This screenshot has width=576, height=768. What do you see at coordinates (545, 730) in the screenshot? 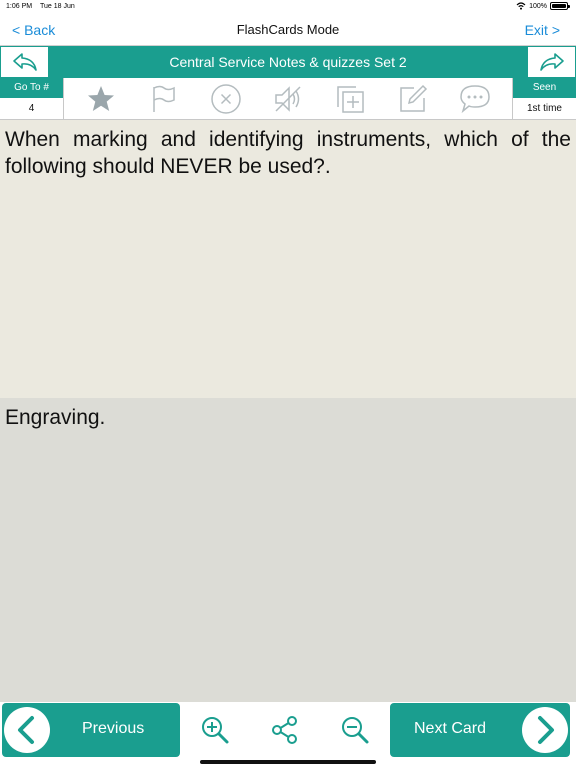
I see `chevron-right-icon` at bounding box center [545, 730].